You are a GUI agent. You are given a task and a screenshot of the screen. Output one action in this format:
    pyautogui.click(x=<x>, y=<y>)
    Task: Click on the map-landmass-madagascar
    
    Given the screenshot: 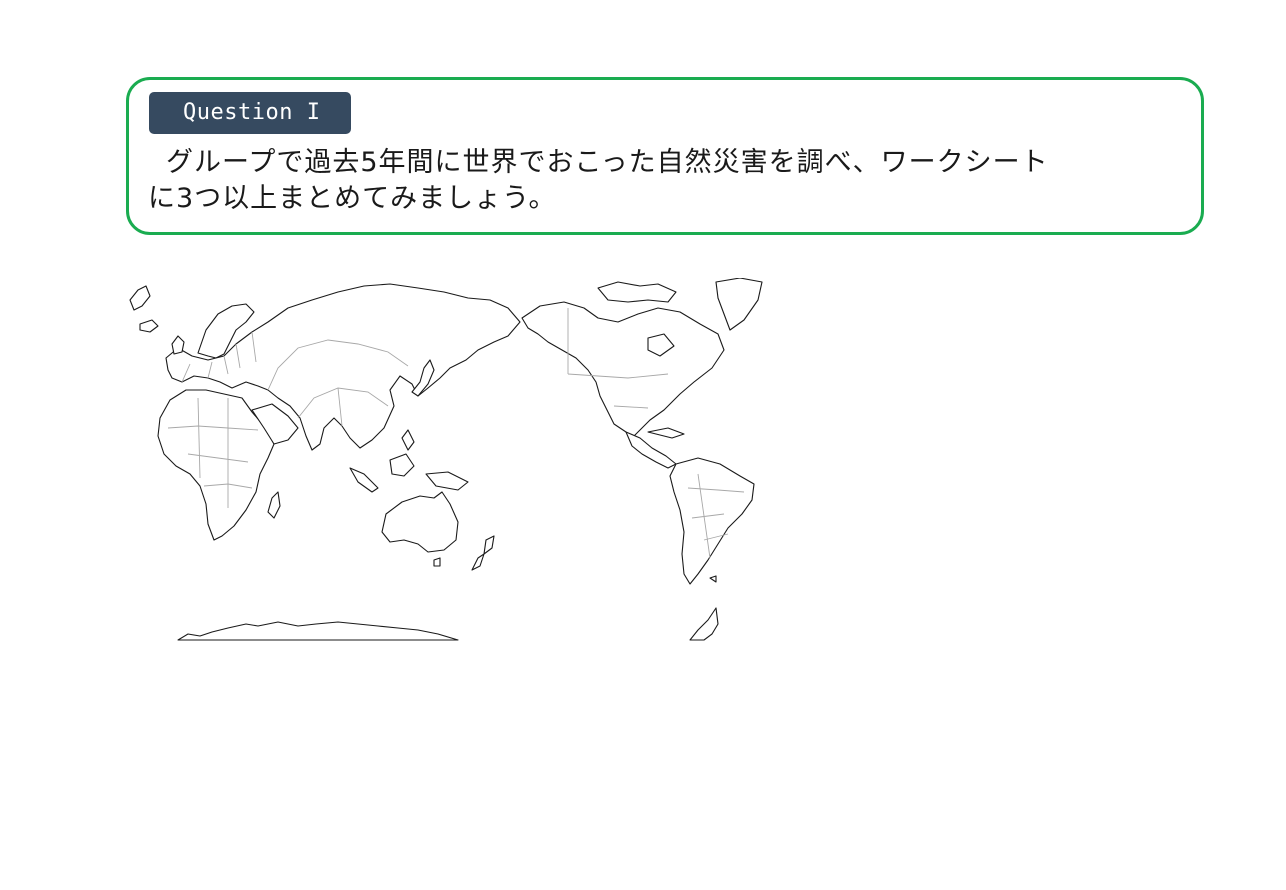 What is the action you would take?
    pyautogui.click(x=274, y=505)
    